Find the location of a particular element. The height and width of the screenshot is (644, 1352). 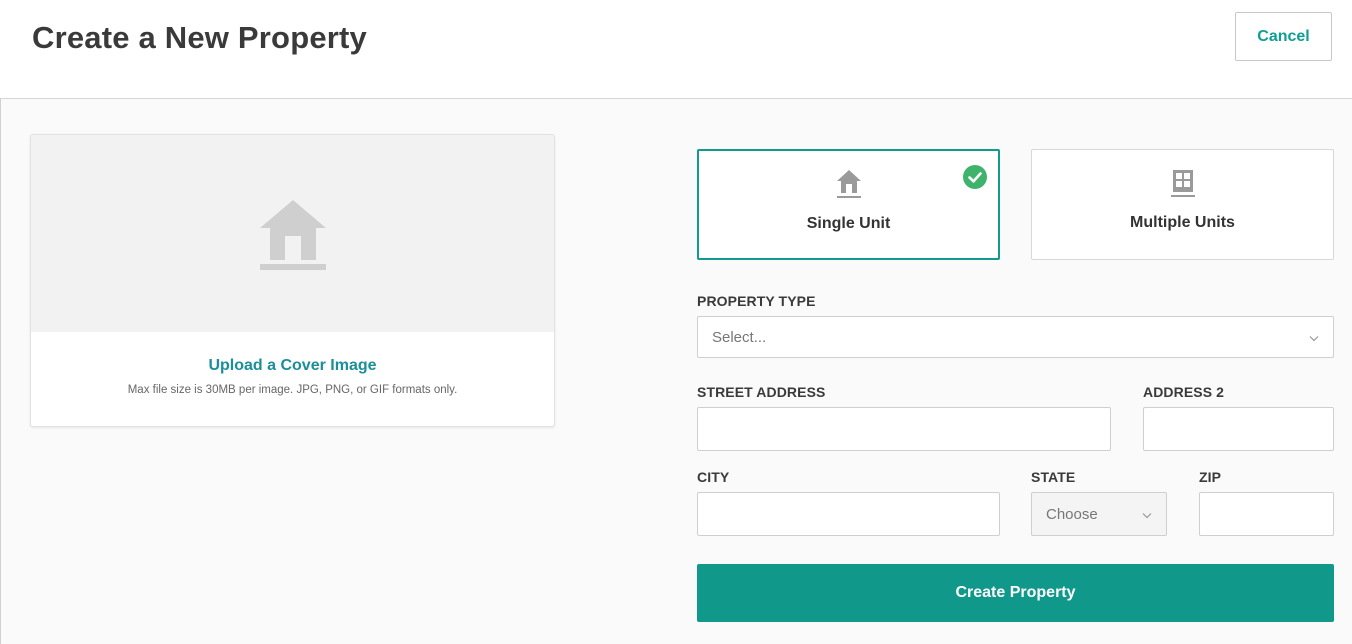

state-select: Choose is located at coordinates (1099, 514).